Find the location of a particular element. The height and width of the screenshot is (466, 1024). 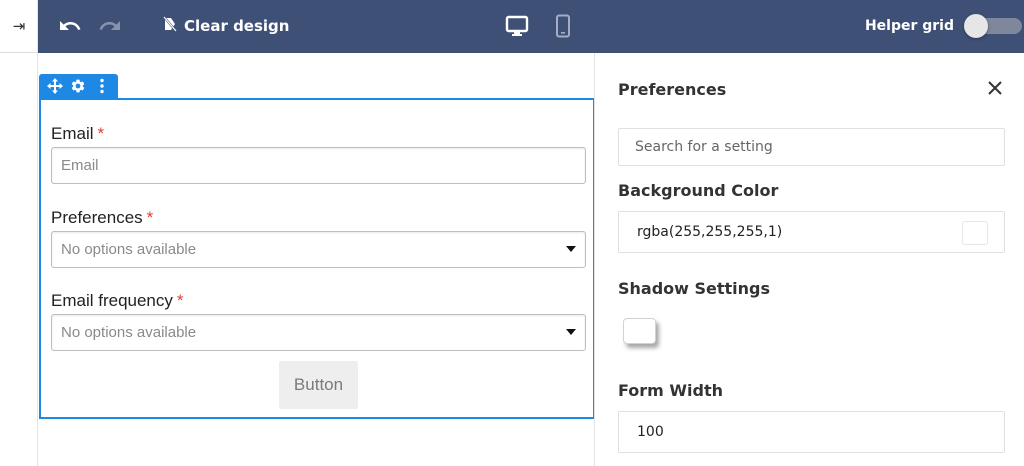

mobile-view-icon is located at coordinates (563, 26).